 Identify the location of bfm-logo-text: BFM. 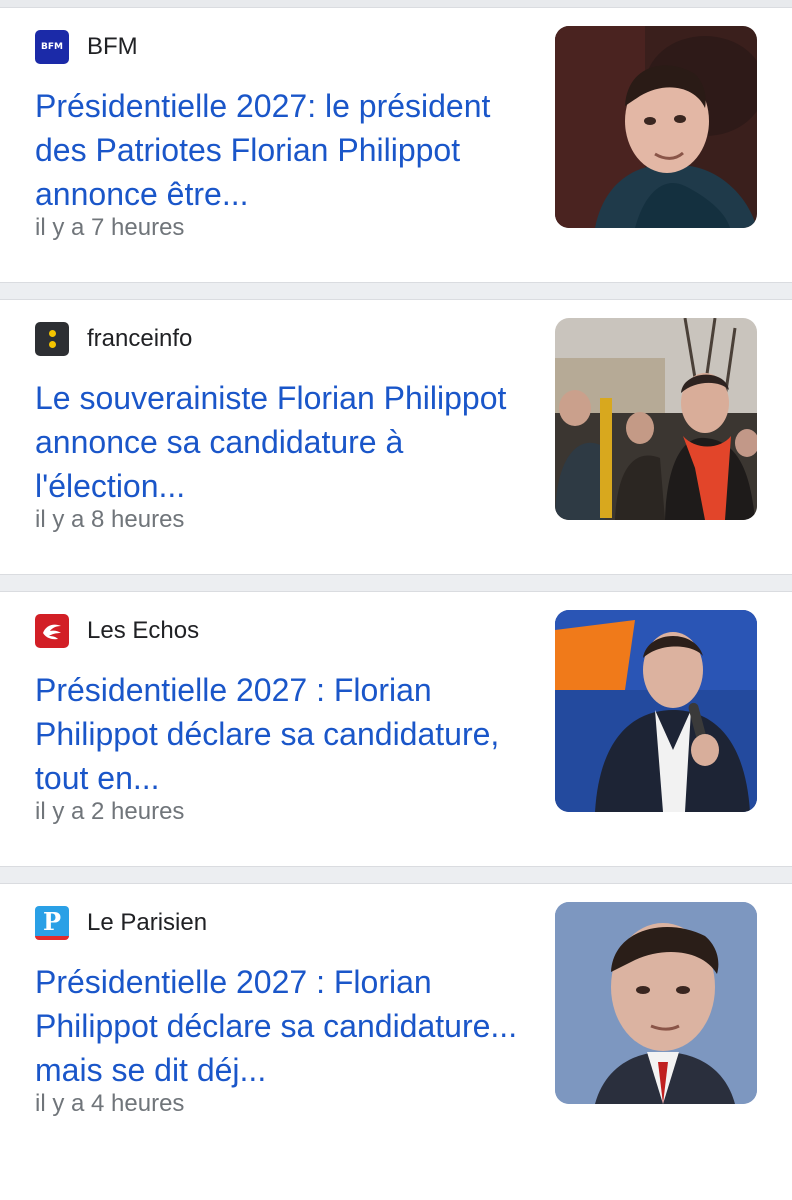
(52, 47).